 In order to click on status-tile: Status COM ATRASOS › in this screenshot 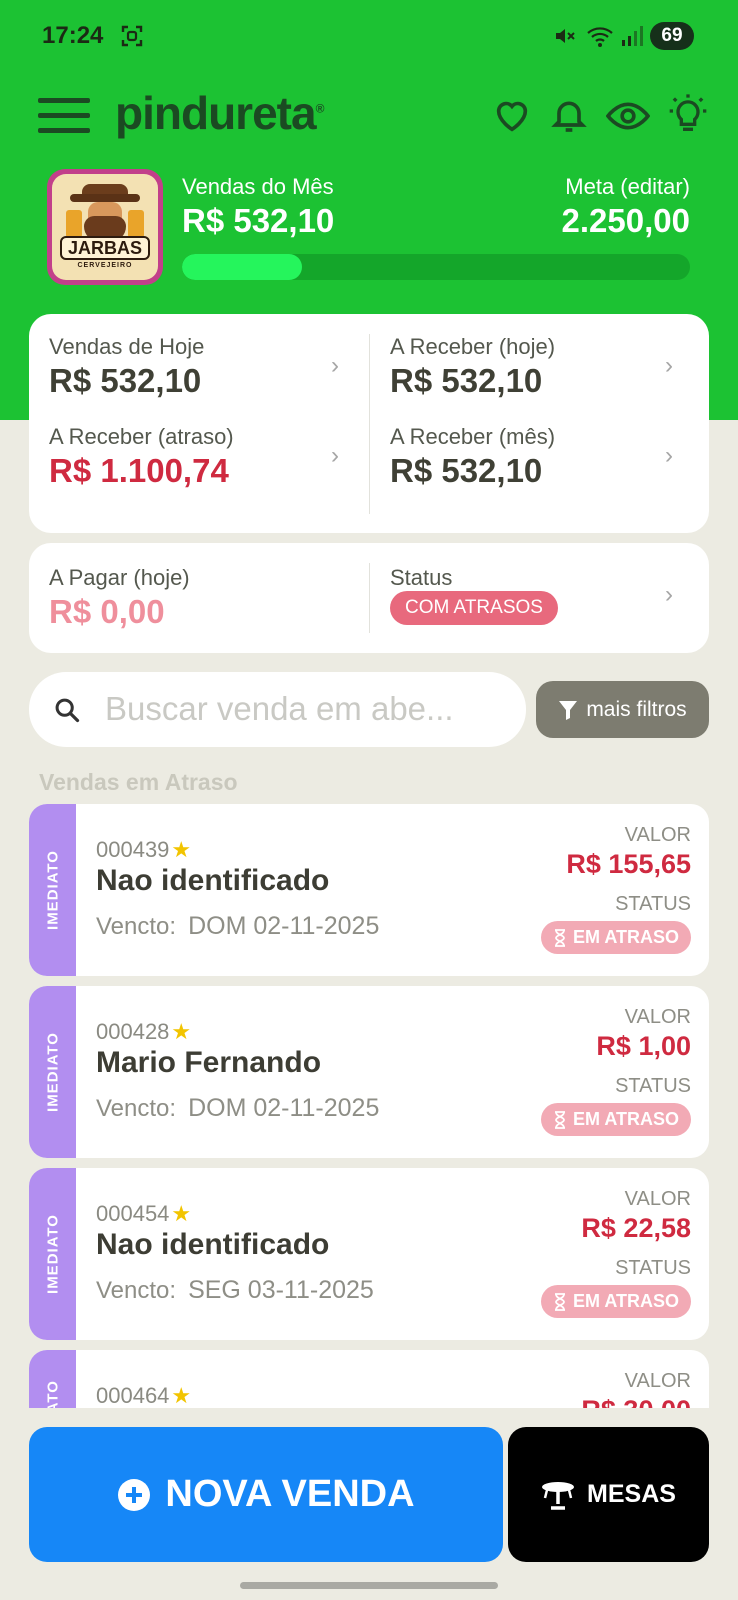, I will do `click(539, 598)`.